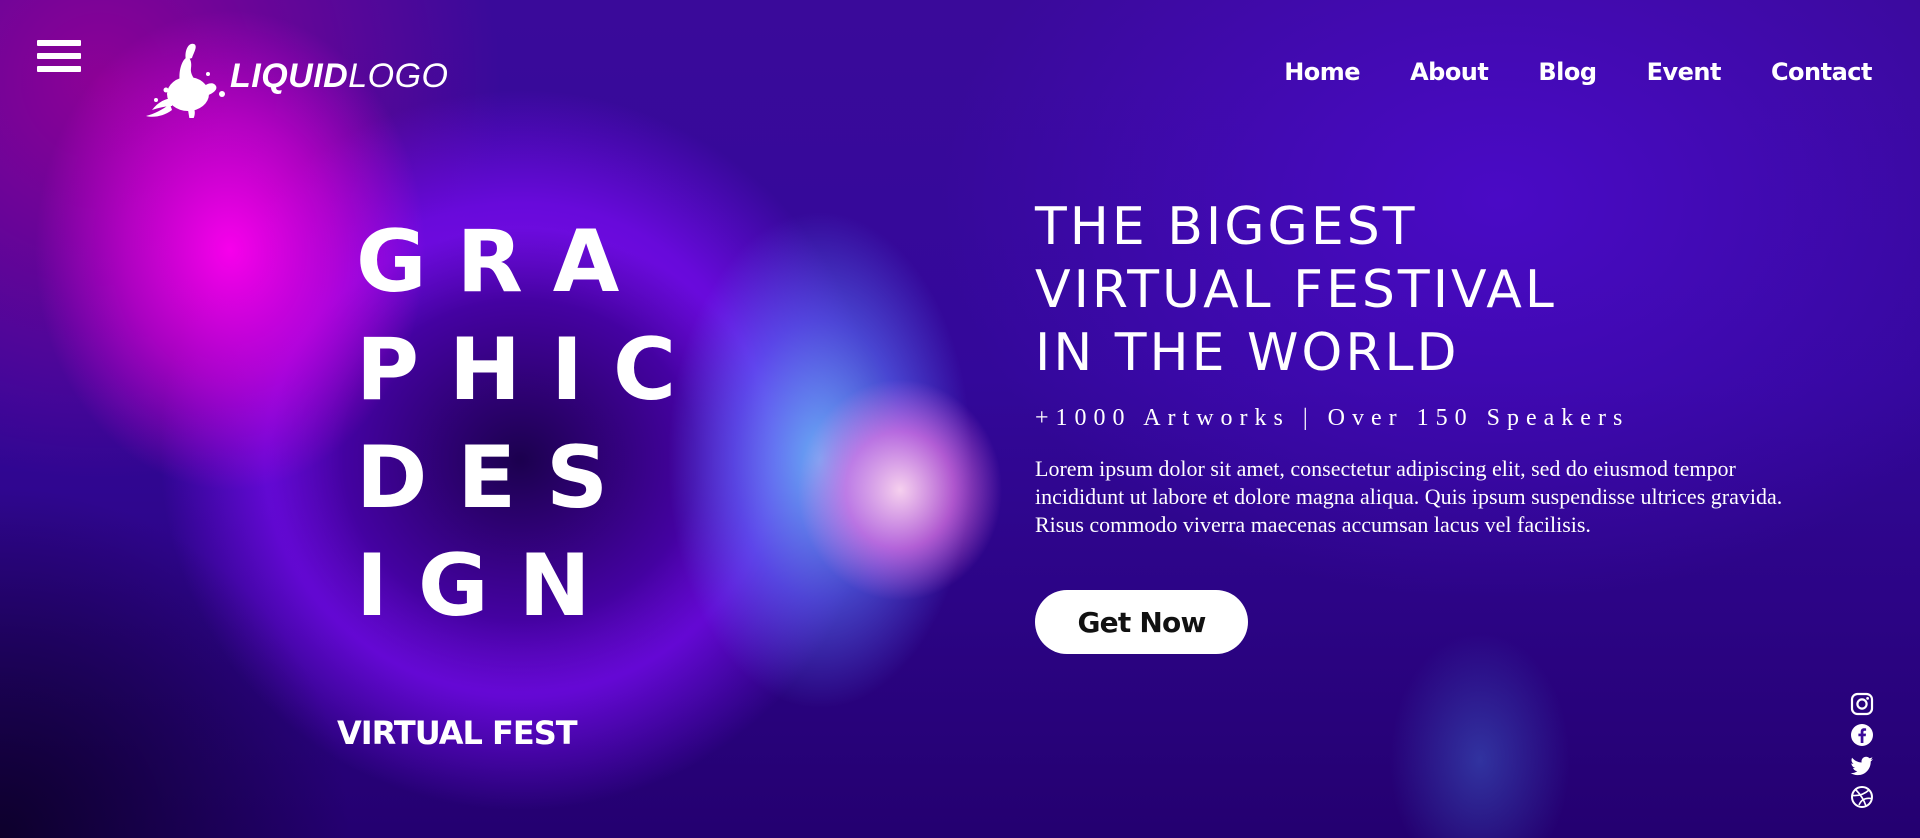  I want to click on nav-home: Home, so click(1322, 72).